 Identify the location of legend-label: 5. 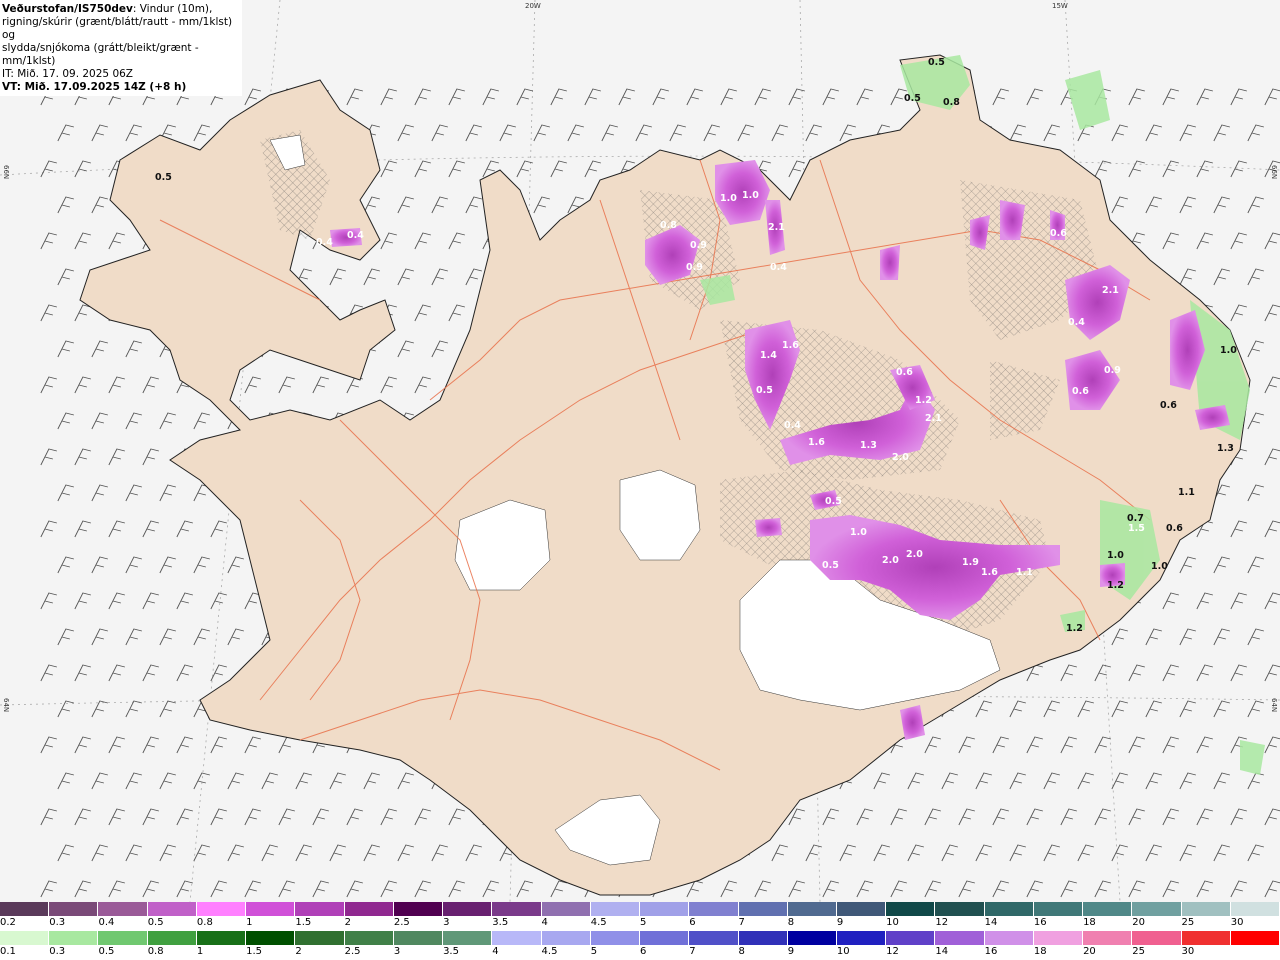
(643, 922).